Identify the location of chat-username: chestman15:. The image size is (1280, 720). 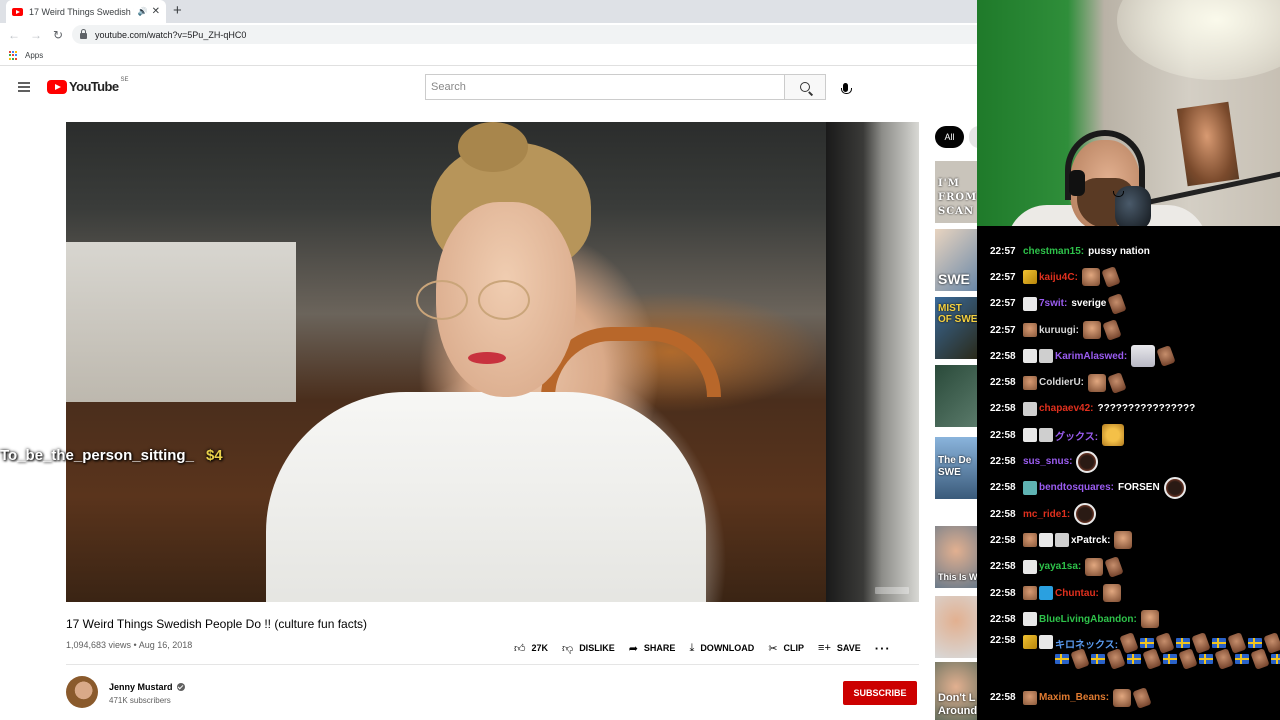
(1053, 251).